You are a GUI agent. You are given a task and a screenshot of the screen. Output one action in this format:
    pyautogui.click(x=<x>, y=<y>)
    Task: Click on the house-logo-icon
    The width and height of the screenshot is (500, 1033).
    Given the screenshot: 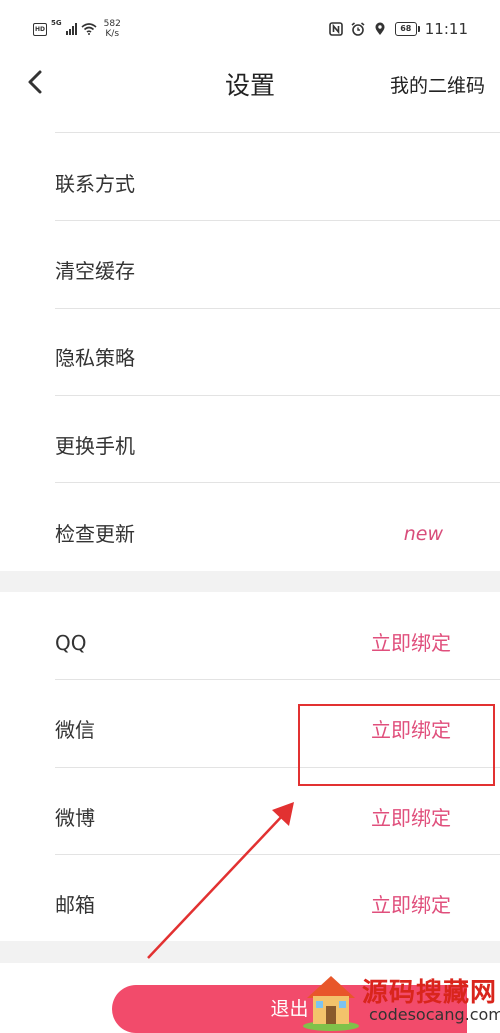 What is the action you would take?
    pyautogui.click(x=331, y=1003)
    